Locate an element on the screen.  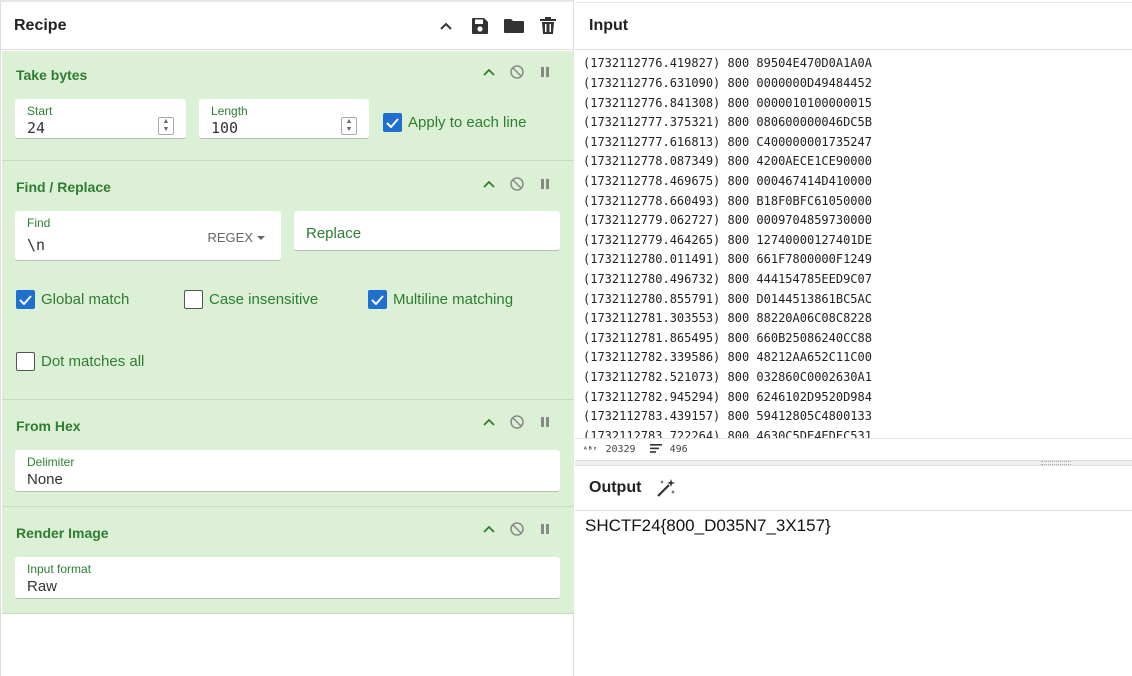
multiline-checkbox: Multiline matching is located at coordinates (440, 299).